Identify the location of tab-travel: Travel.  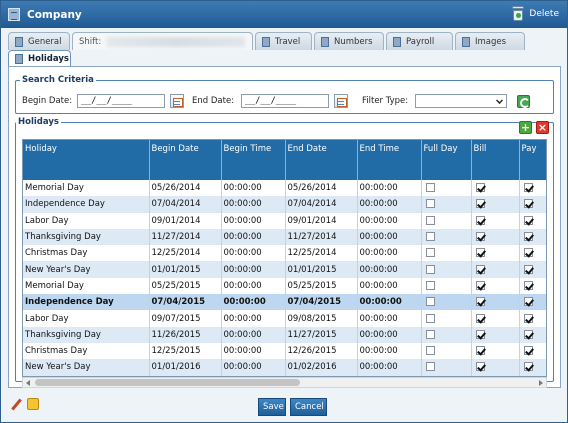
(283, 41).